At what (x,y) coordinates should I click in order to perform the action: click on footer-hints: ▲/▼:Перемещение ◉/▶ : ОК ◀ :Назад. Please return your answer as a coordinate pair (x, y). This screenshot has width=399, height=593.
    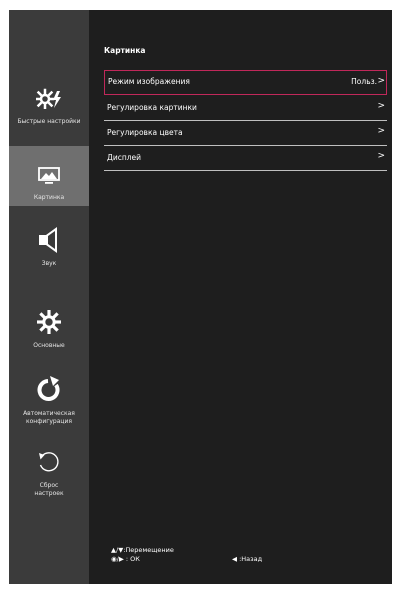
    Looking at the image, I should click on (186, 555).